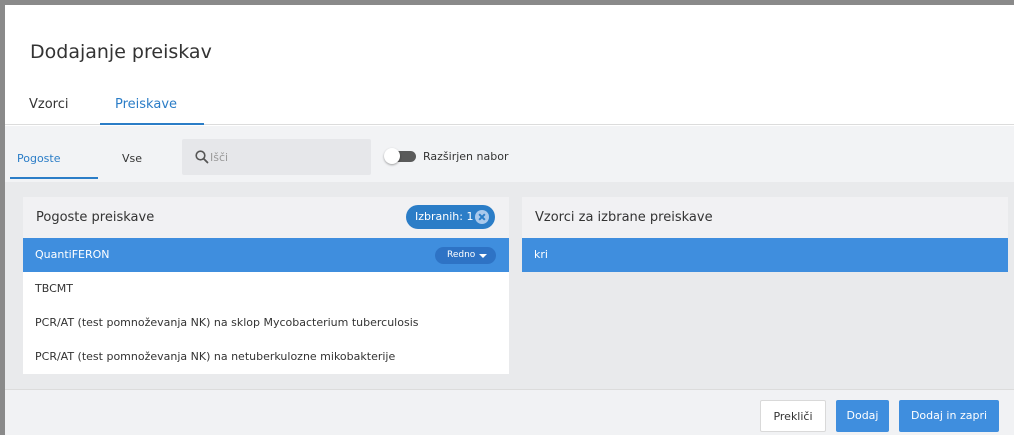  What do you see at coordinates (121, 52) in the screenshot?
I see `dialog-title: Dodajanje preiskav` at bounding box center [121, 52].